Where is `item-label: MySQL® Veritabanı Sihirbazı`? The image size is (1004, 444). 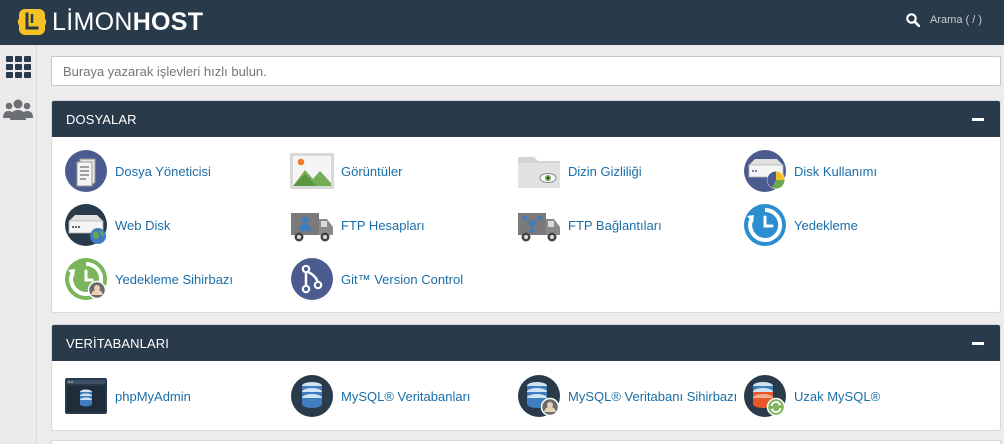
item-label: MySQL® Veritabanı Sihirbazı is located at coordinates (652, 396).